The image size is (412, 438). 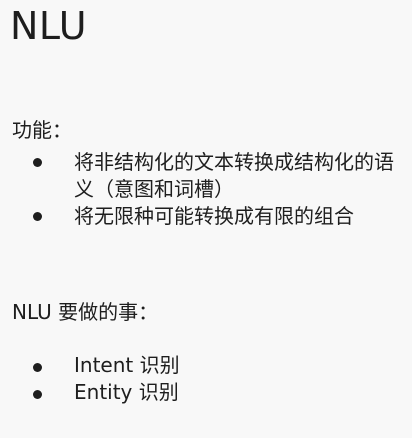 What do you see at coordinates (206, 365) in the screenshot?
I see `list-item: Intent 识别` at bounding box center [206, 365].